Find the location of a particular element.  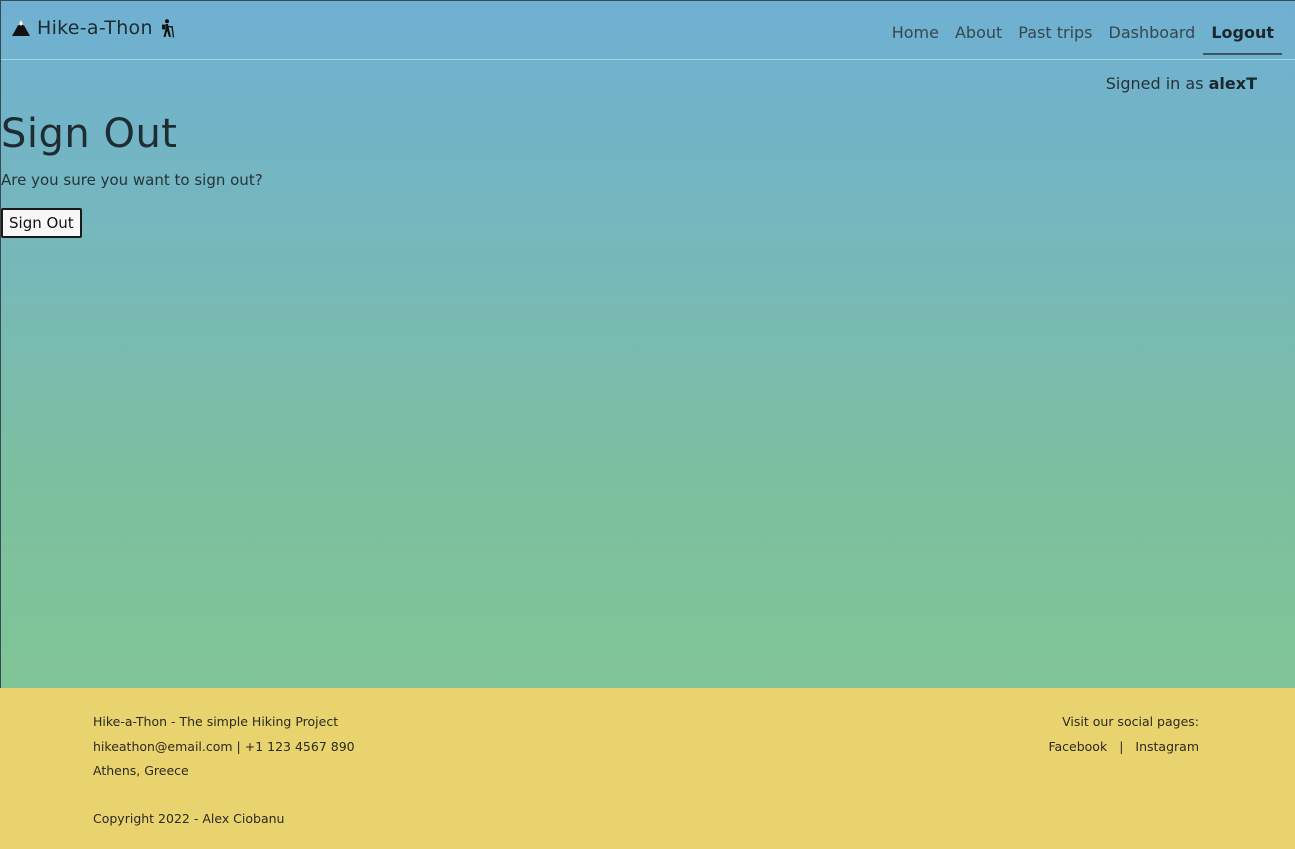

nav-link-dashboard: Dashboard is located at coordinates (1152, 30).